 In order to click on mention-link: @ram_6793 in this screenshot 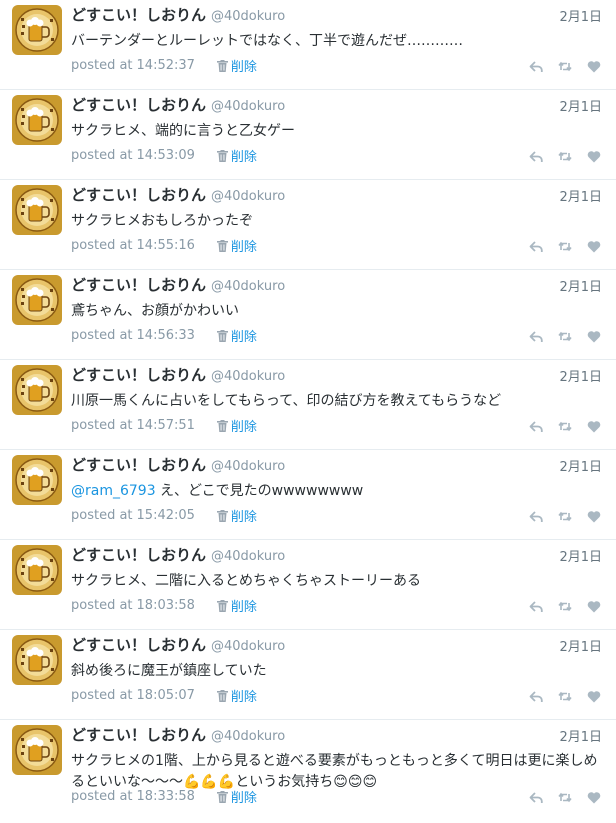, I will do `click(113, 491)`.